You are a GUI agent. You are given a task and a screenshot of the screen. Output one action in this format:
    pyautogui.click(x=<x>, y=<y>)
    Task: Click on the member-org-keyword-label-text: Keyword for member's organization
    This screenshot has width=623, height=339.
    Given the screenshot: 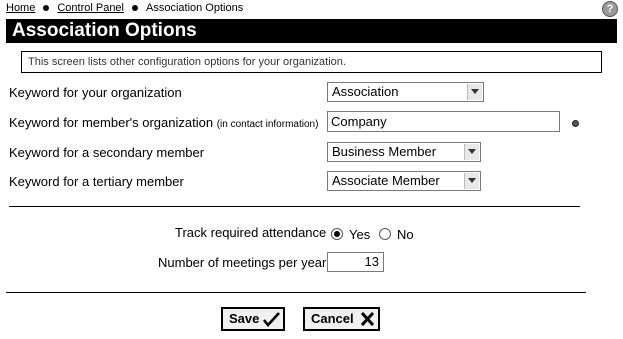 What is the action you would take?
    pyautogui.click(x=111, y=122)
    